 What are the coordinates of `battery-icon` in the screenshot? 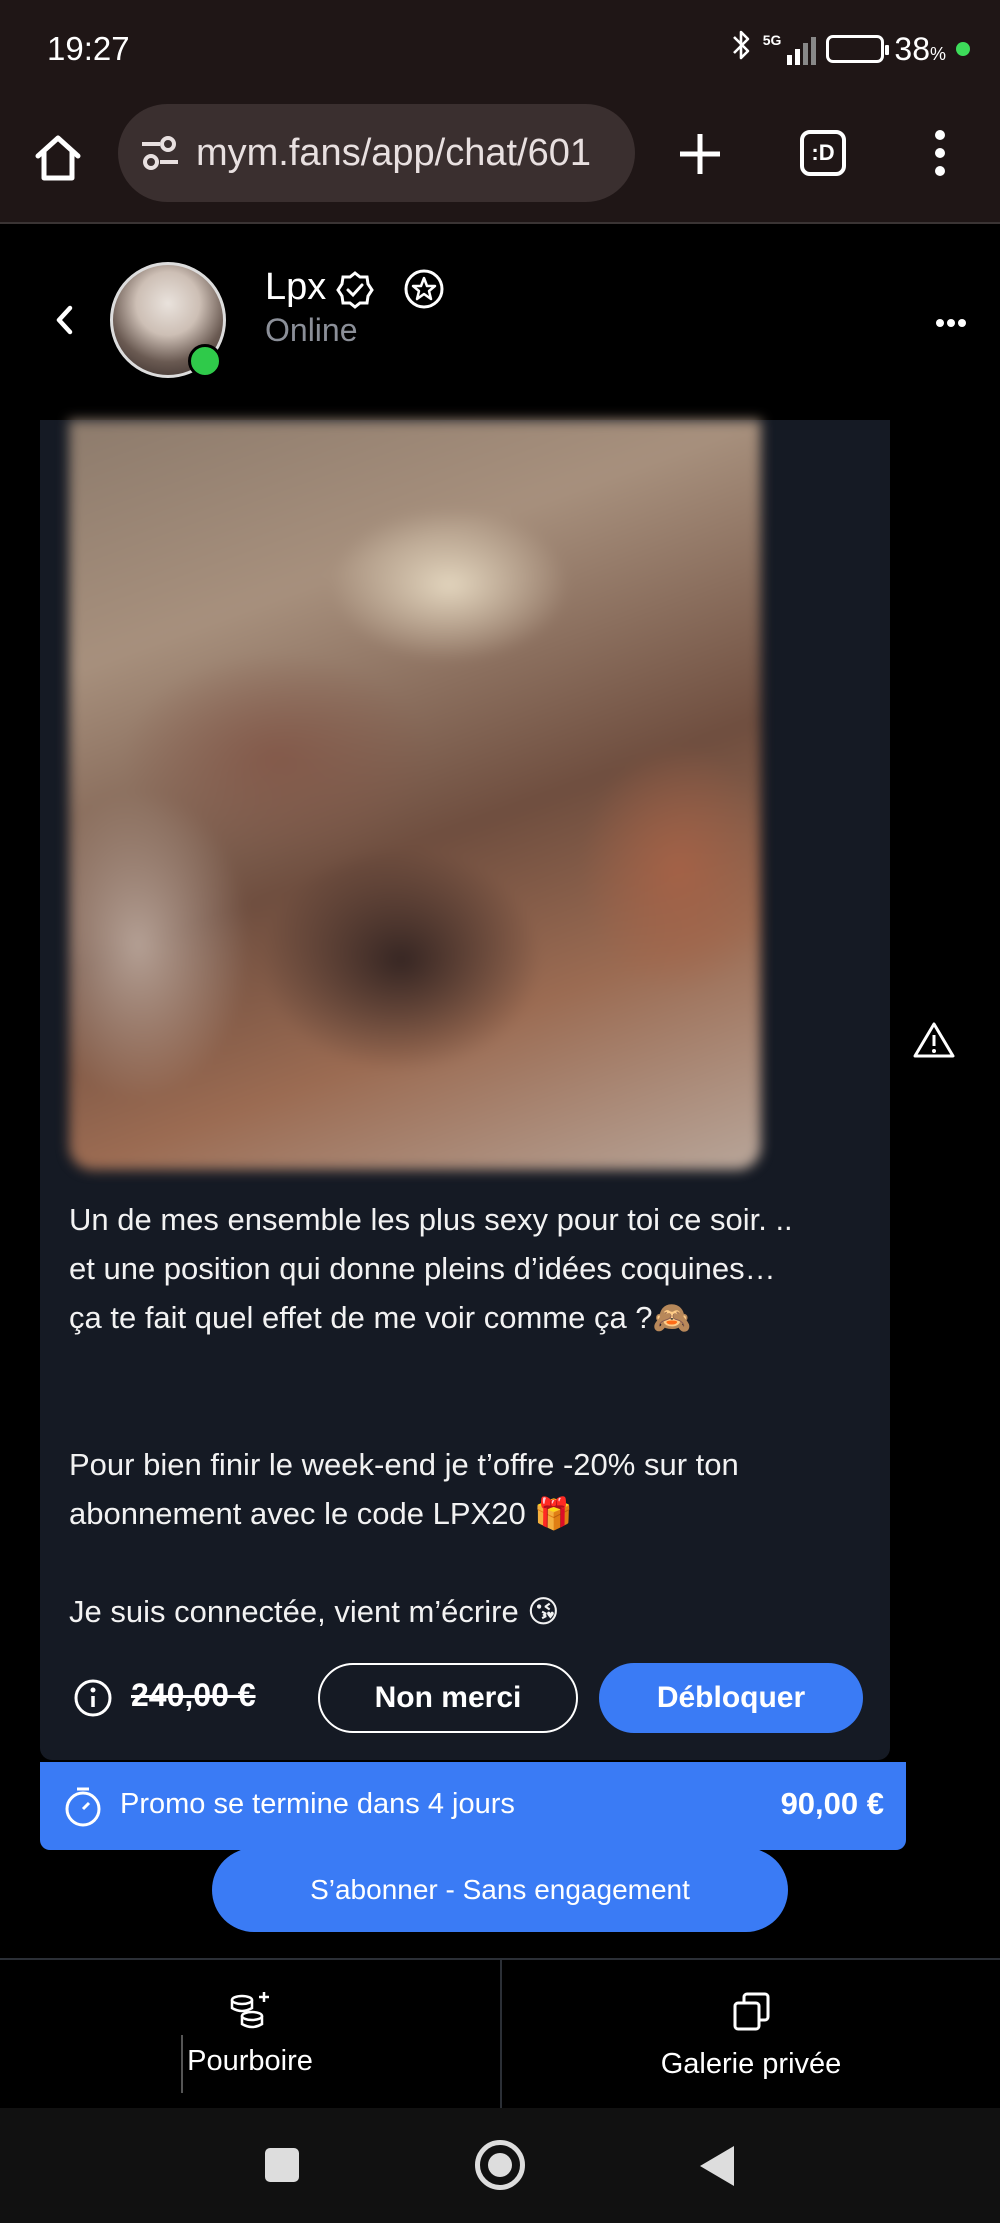 It's located at (858, 49).